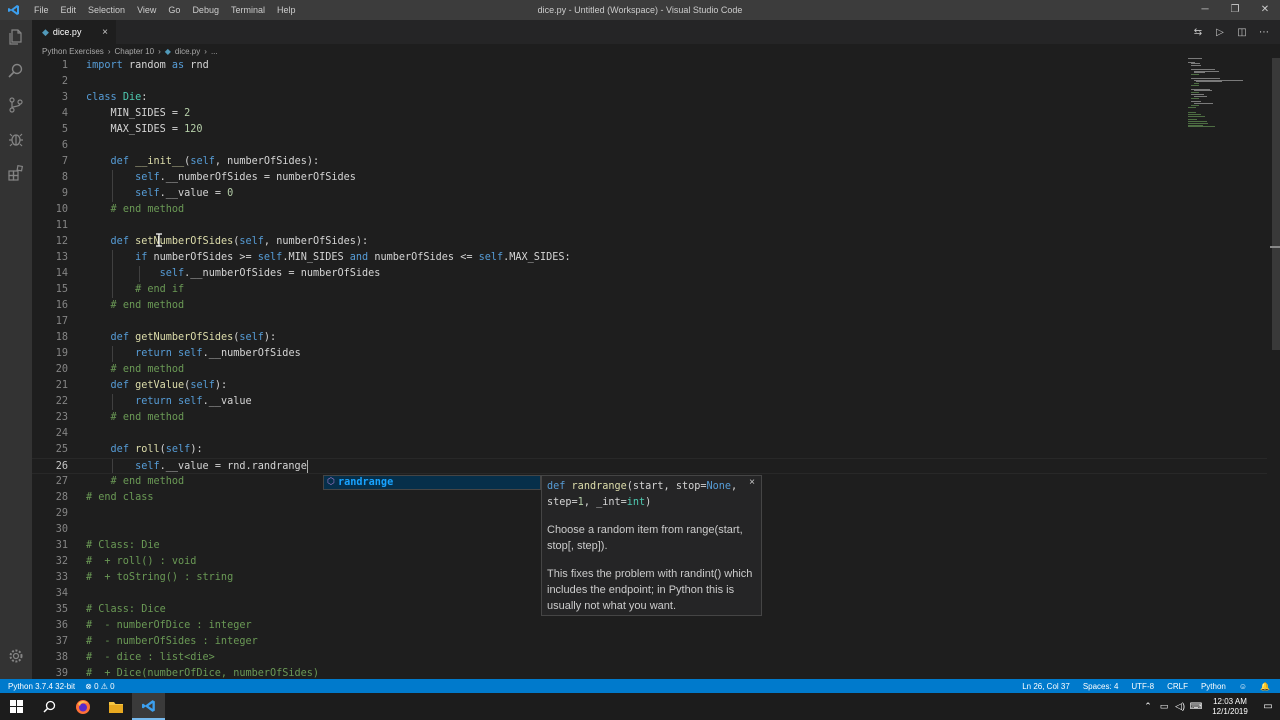  Describe the element at coordinates (1265, 686) in the screenshot. I see `notifications-bell-icon: 🔔` at that location.